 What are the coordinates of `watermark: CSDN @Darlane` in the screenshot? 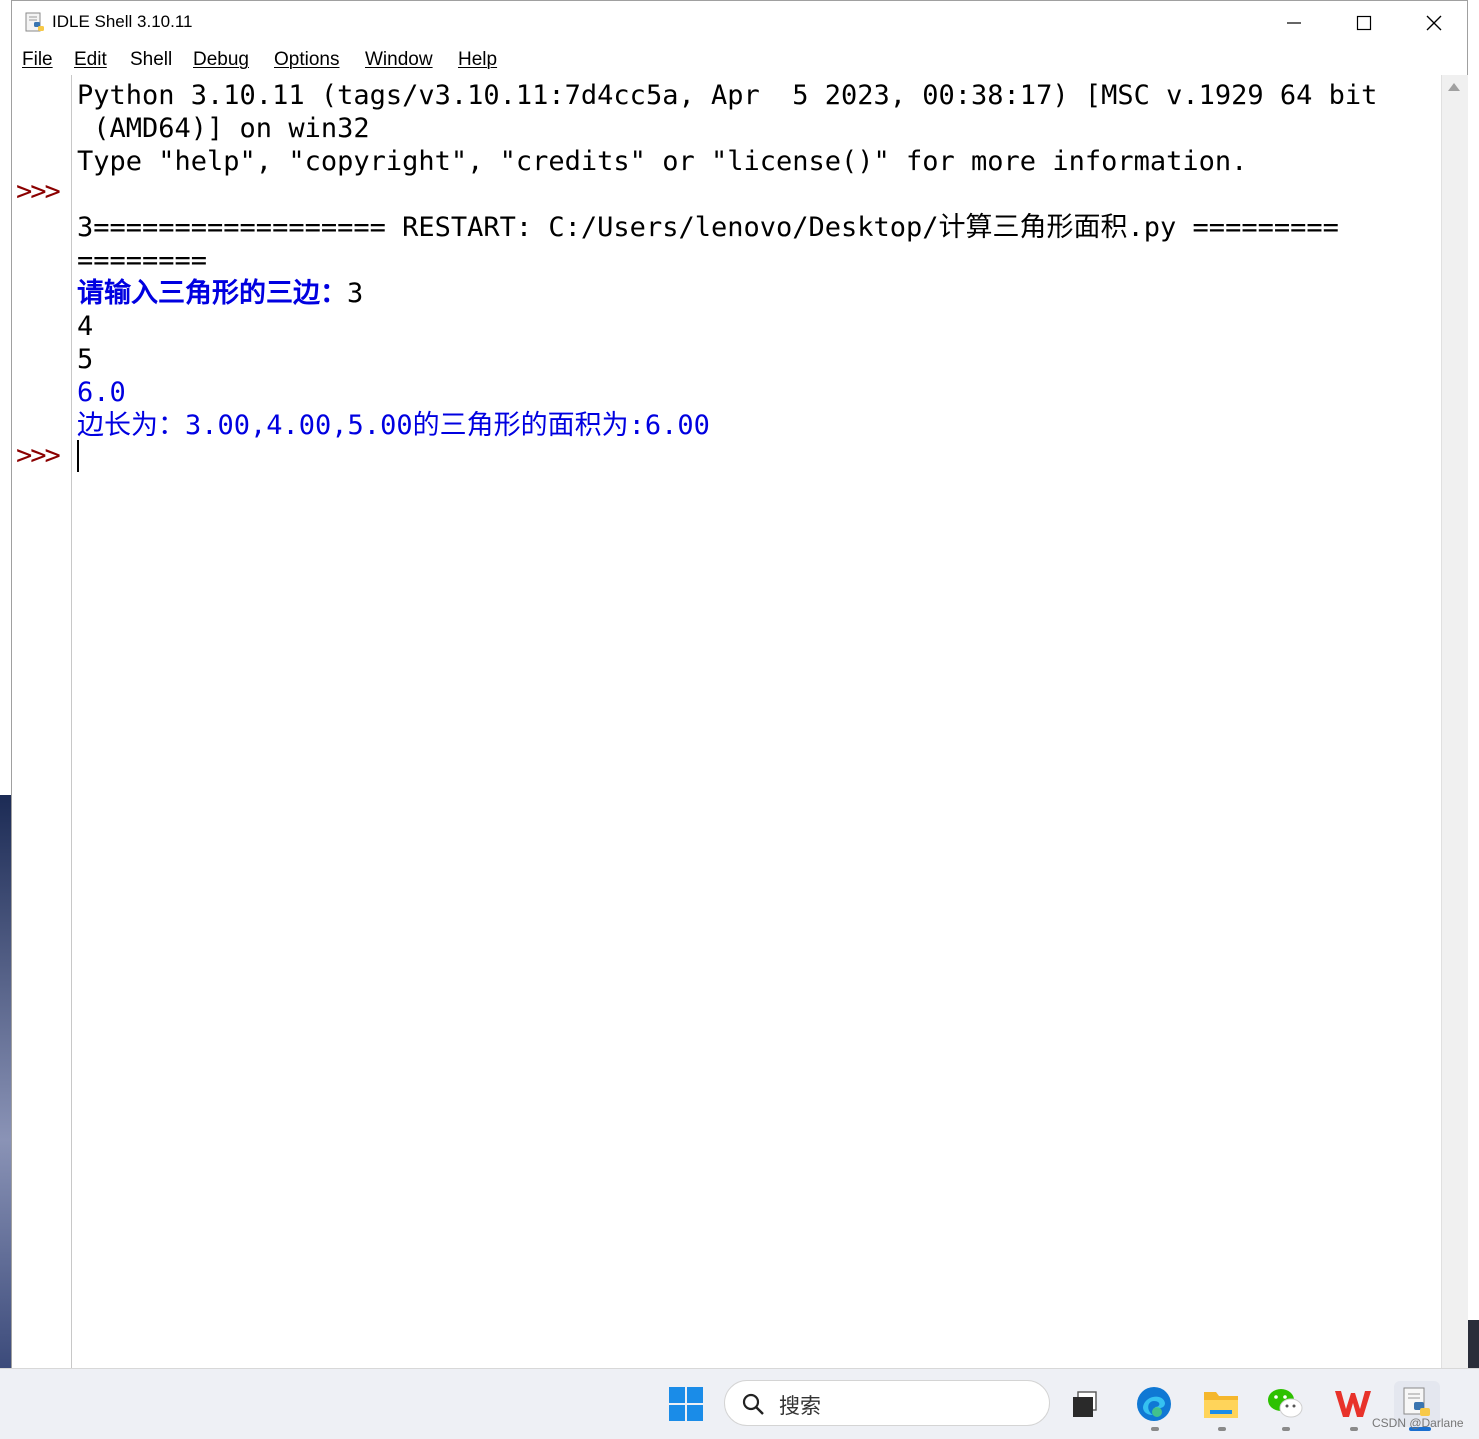 It's located at (1418, 1423).